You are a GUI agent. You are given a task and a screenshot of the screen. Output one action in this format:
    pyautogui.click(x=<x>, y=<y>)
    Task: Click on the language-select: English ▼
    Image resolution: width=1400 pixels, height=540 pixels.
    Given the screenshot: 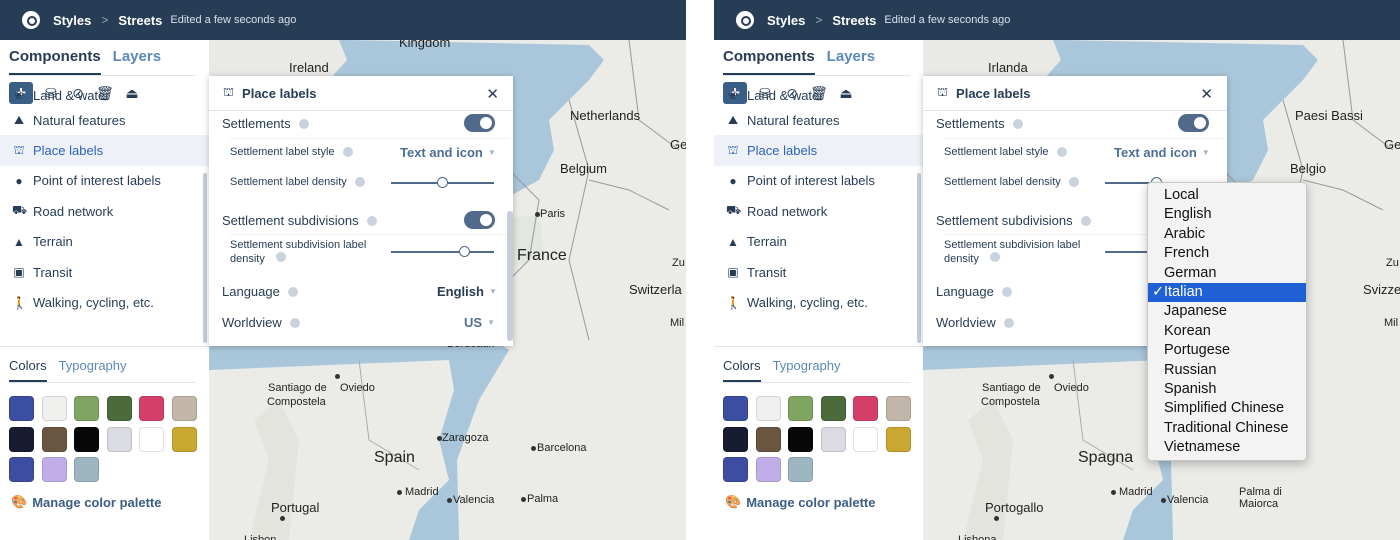 What is the action you would take?
    pyautogui.click(x=467, y=291)
    